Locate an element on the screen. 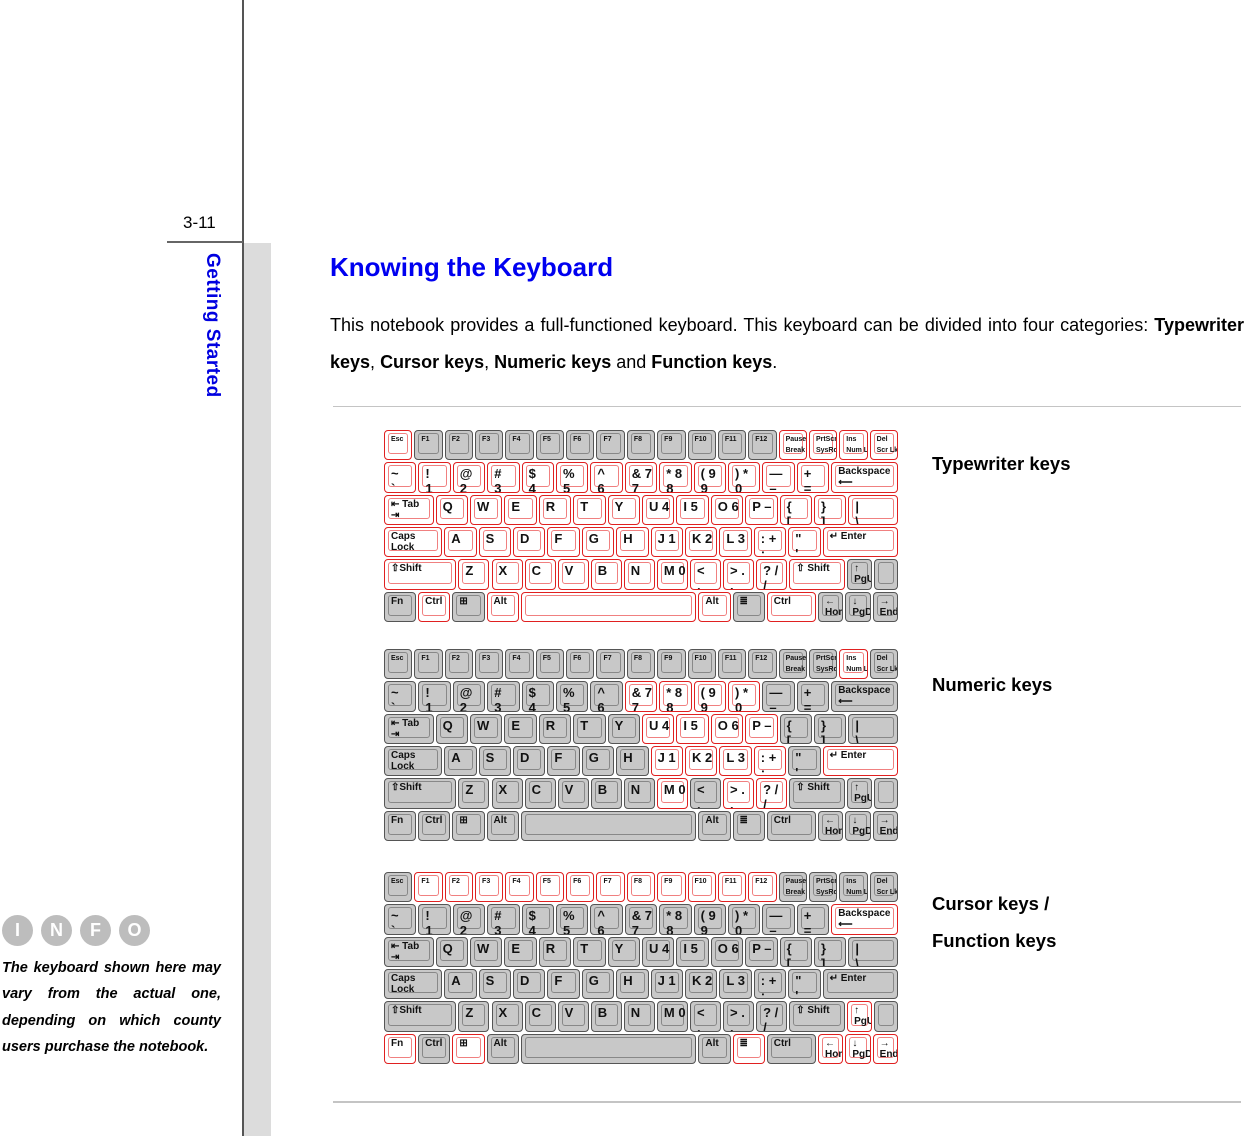 The image size is (1244, 1136). key-shift: ⇧Shift is located at coordinates (420, 1016).